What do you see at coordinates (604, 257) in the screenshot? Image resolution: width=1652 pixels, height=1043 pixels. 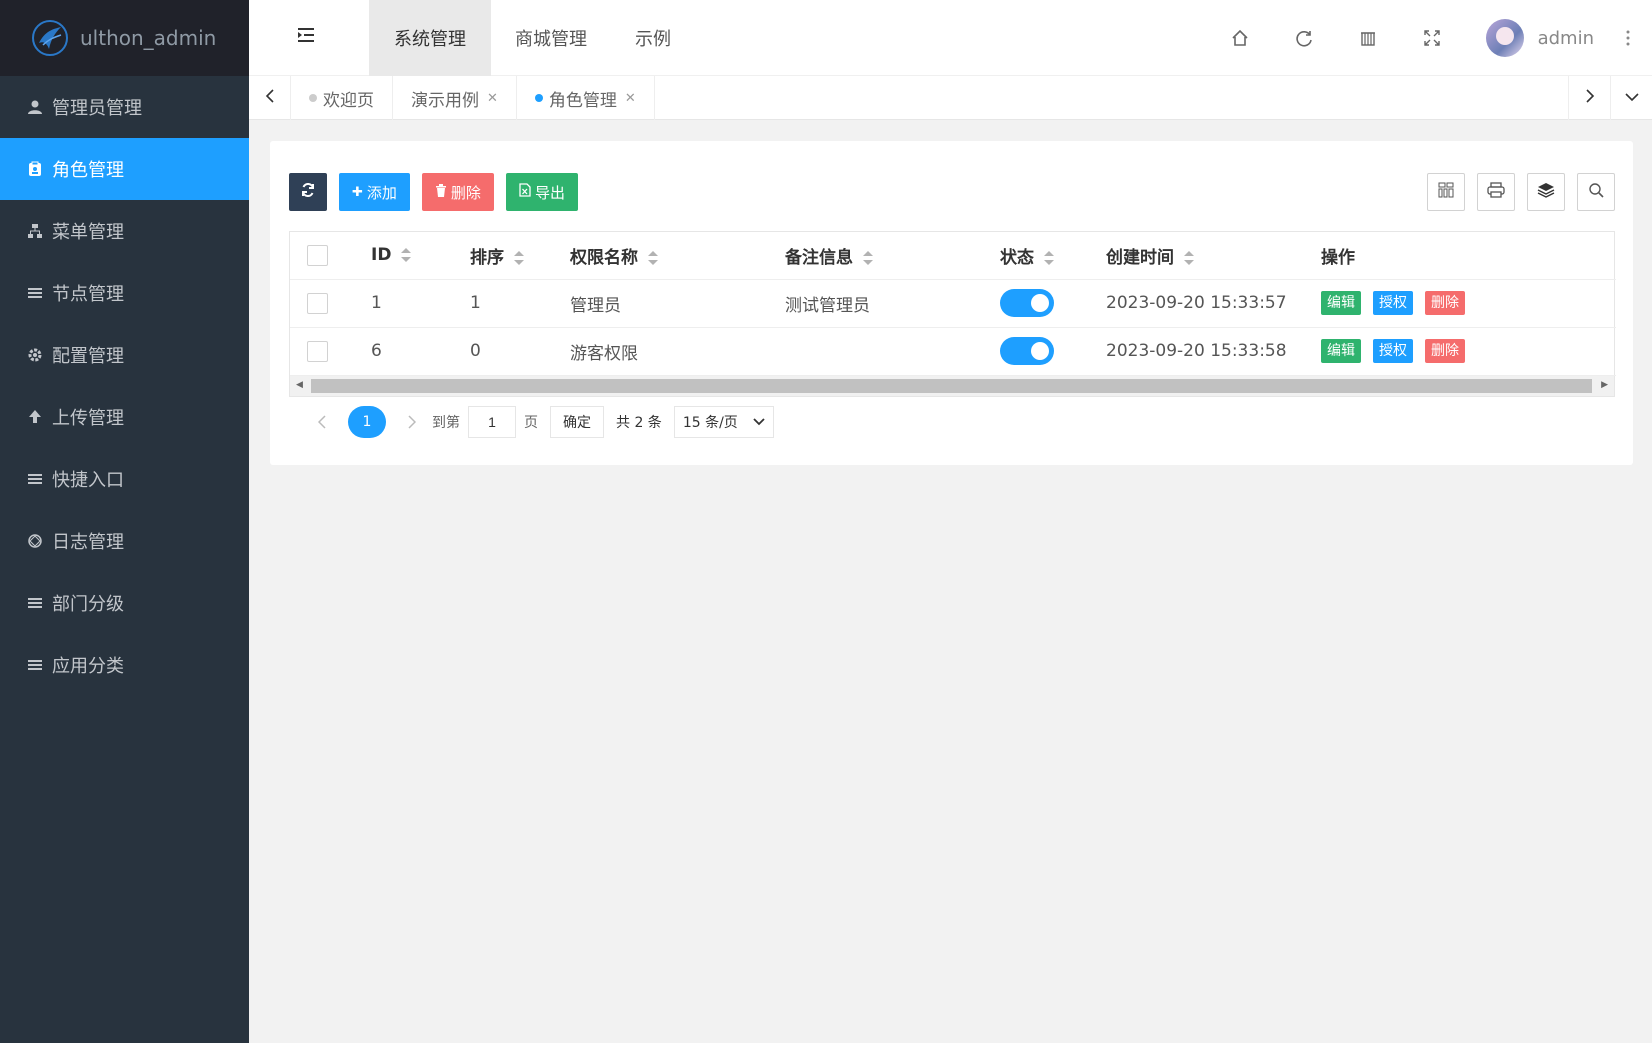 I see `column-label: 权限名称` at bounding box center [604, 257].